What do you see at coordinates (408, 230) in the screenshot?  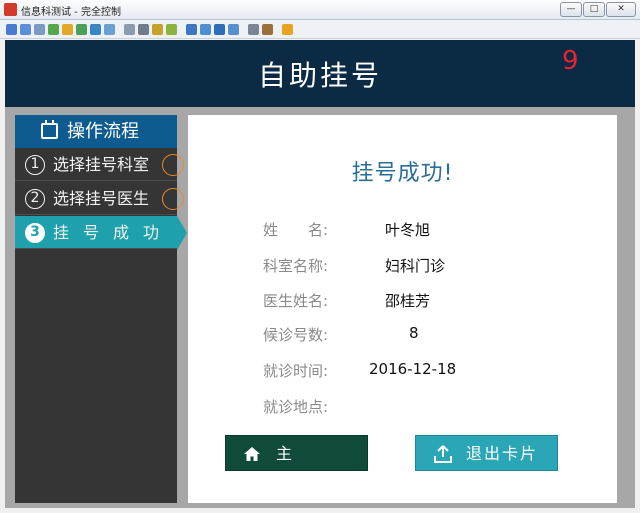 I see `field-value: 叶冬旭` at bounding box center [408, 230].